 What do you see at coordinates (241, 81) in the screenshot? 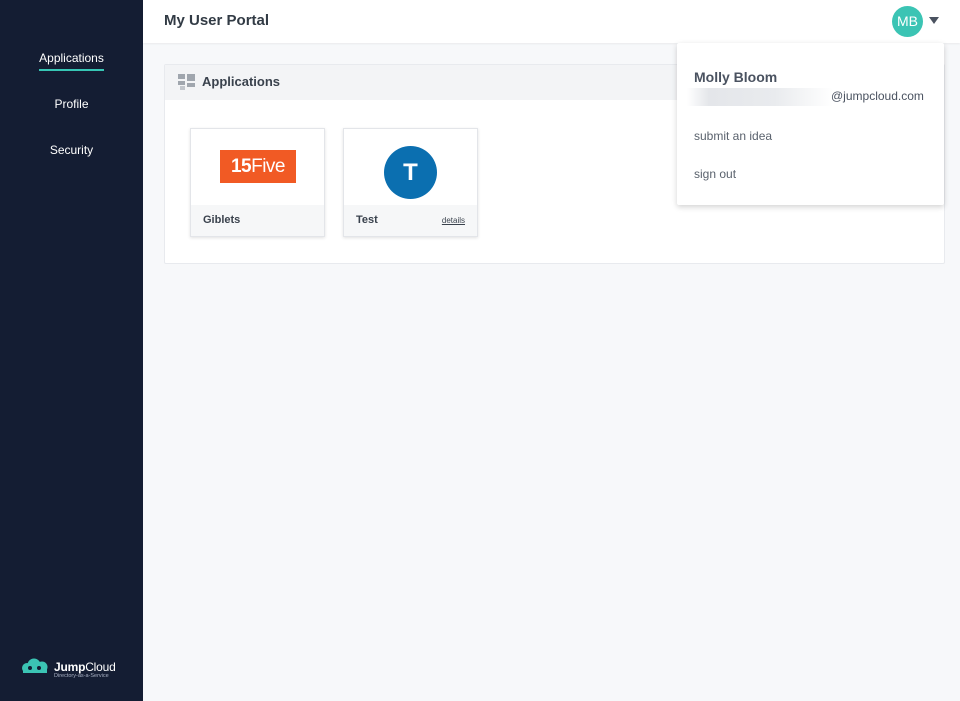
I see `panel-title: Applications` at bounding box center [241, 81].